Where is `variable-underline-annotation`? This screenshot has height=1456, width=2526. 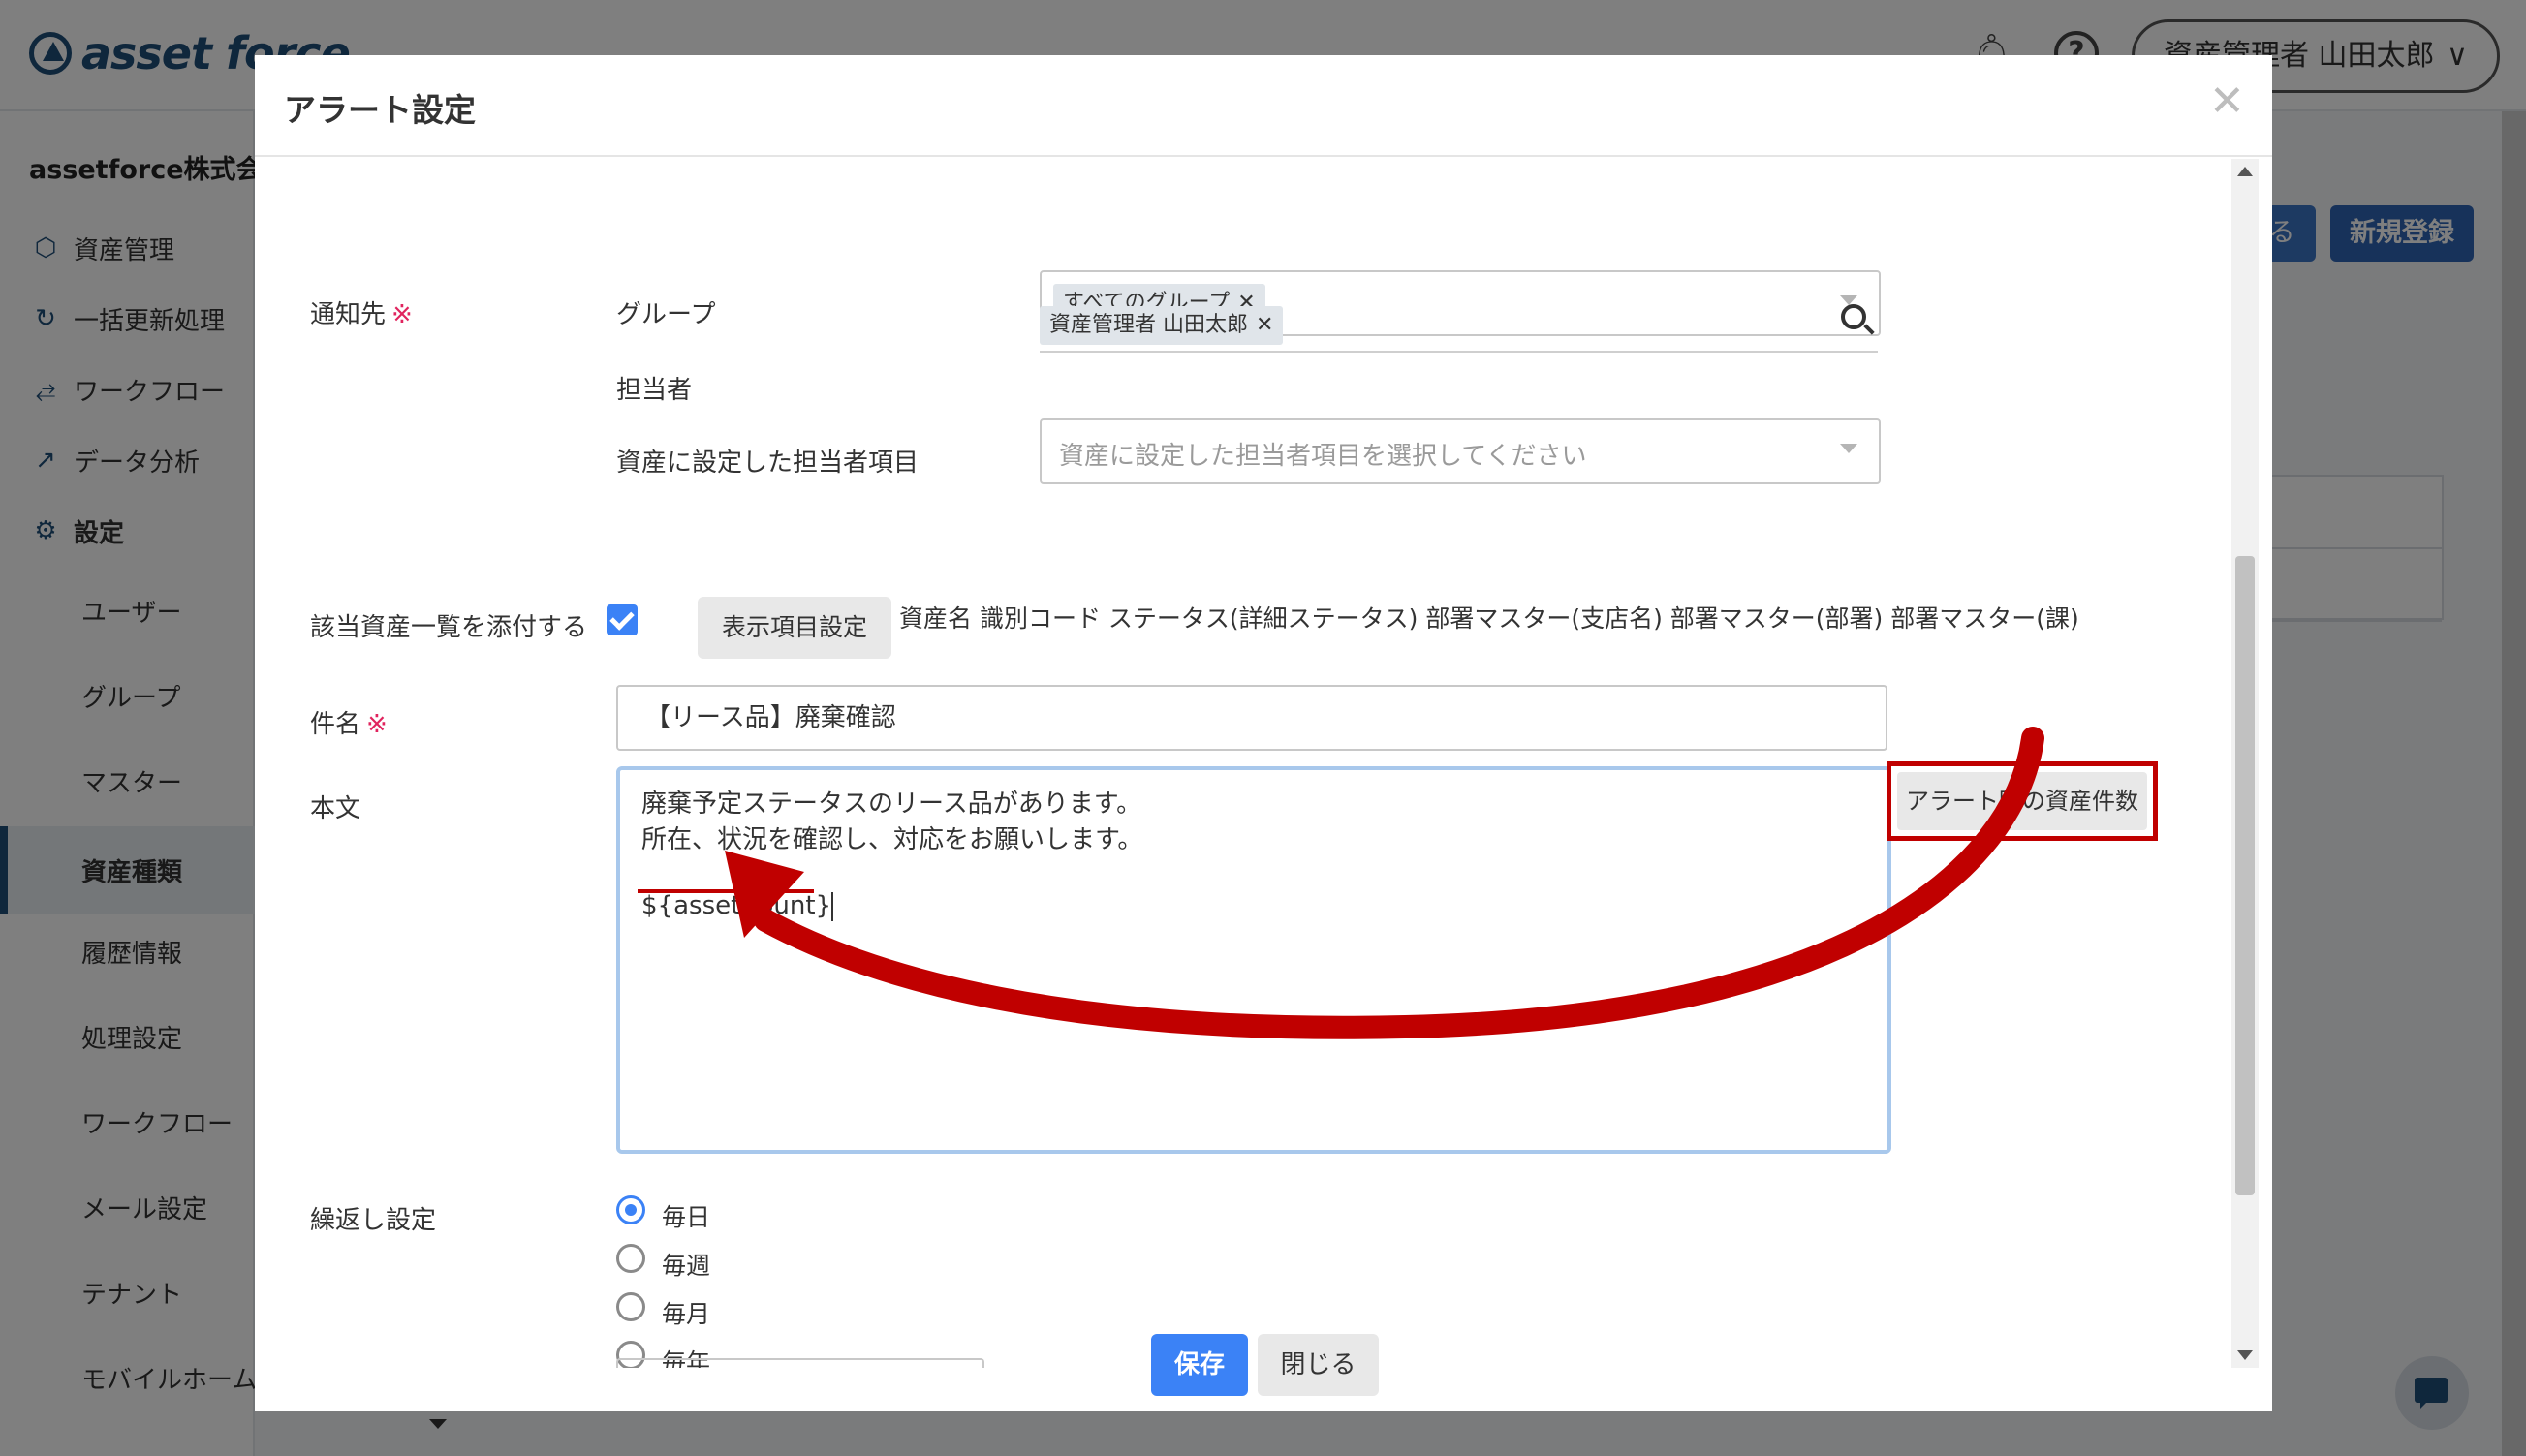 variable-underline-annotation is located at coordinates (726, 891).